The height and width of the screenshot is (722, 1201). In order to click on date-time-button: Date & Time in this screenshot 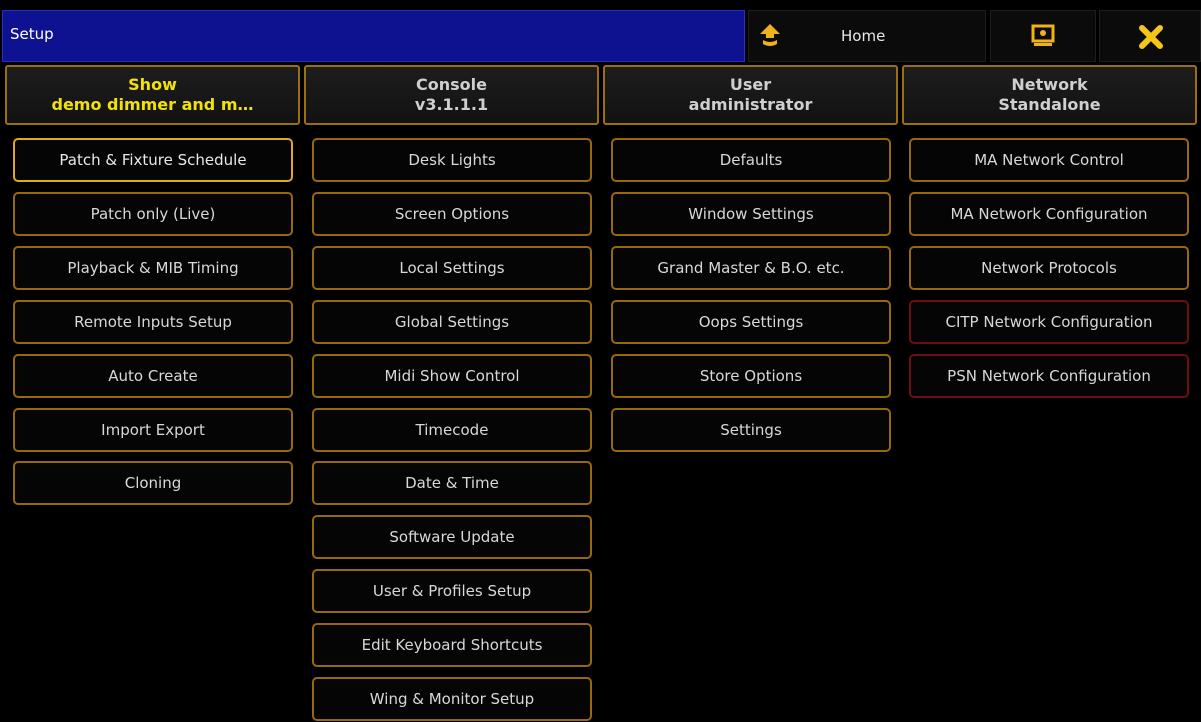, I will do `click(452, 483)`.